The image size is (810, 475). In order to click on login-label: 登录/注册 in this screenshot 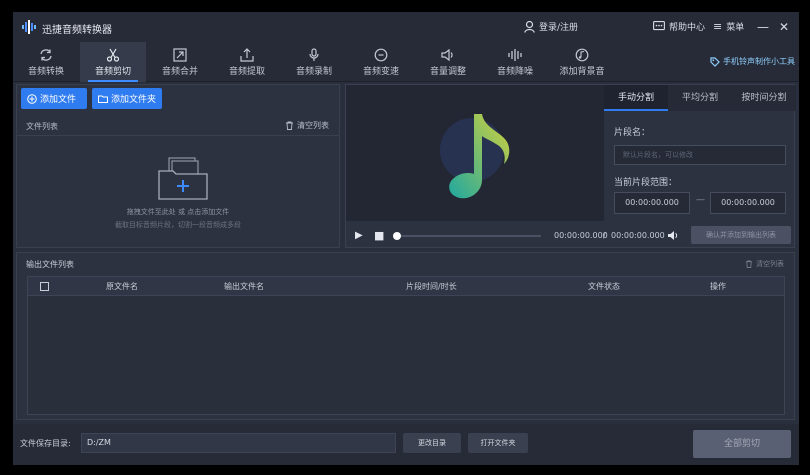, I will do `click(559, 28)`.